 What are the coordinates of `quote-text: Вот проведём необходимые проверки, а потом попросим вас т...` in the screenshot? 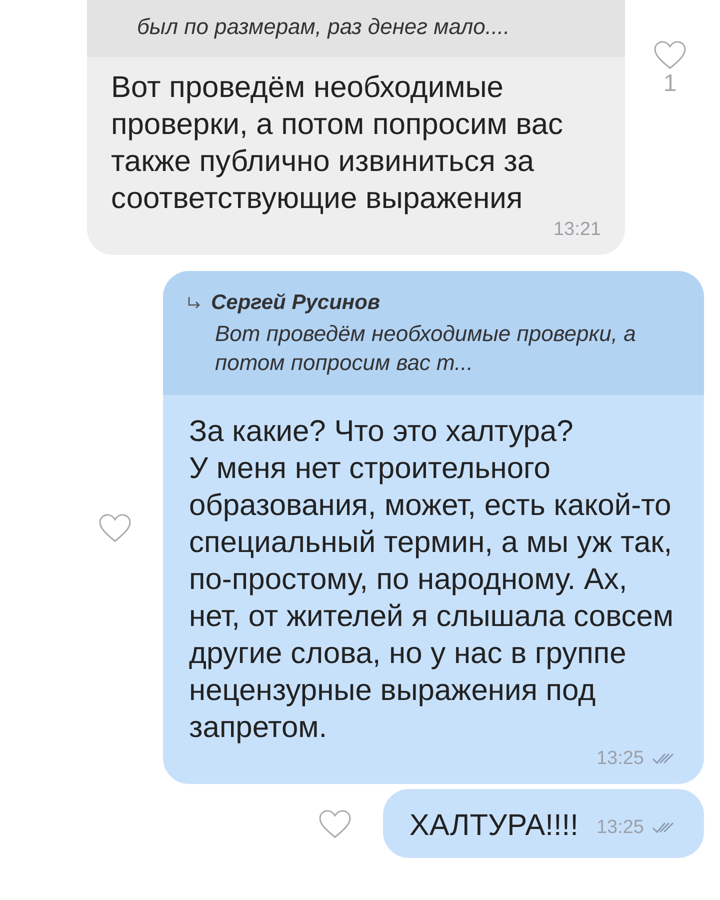 It's located at (425, 348).